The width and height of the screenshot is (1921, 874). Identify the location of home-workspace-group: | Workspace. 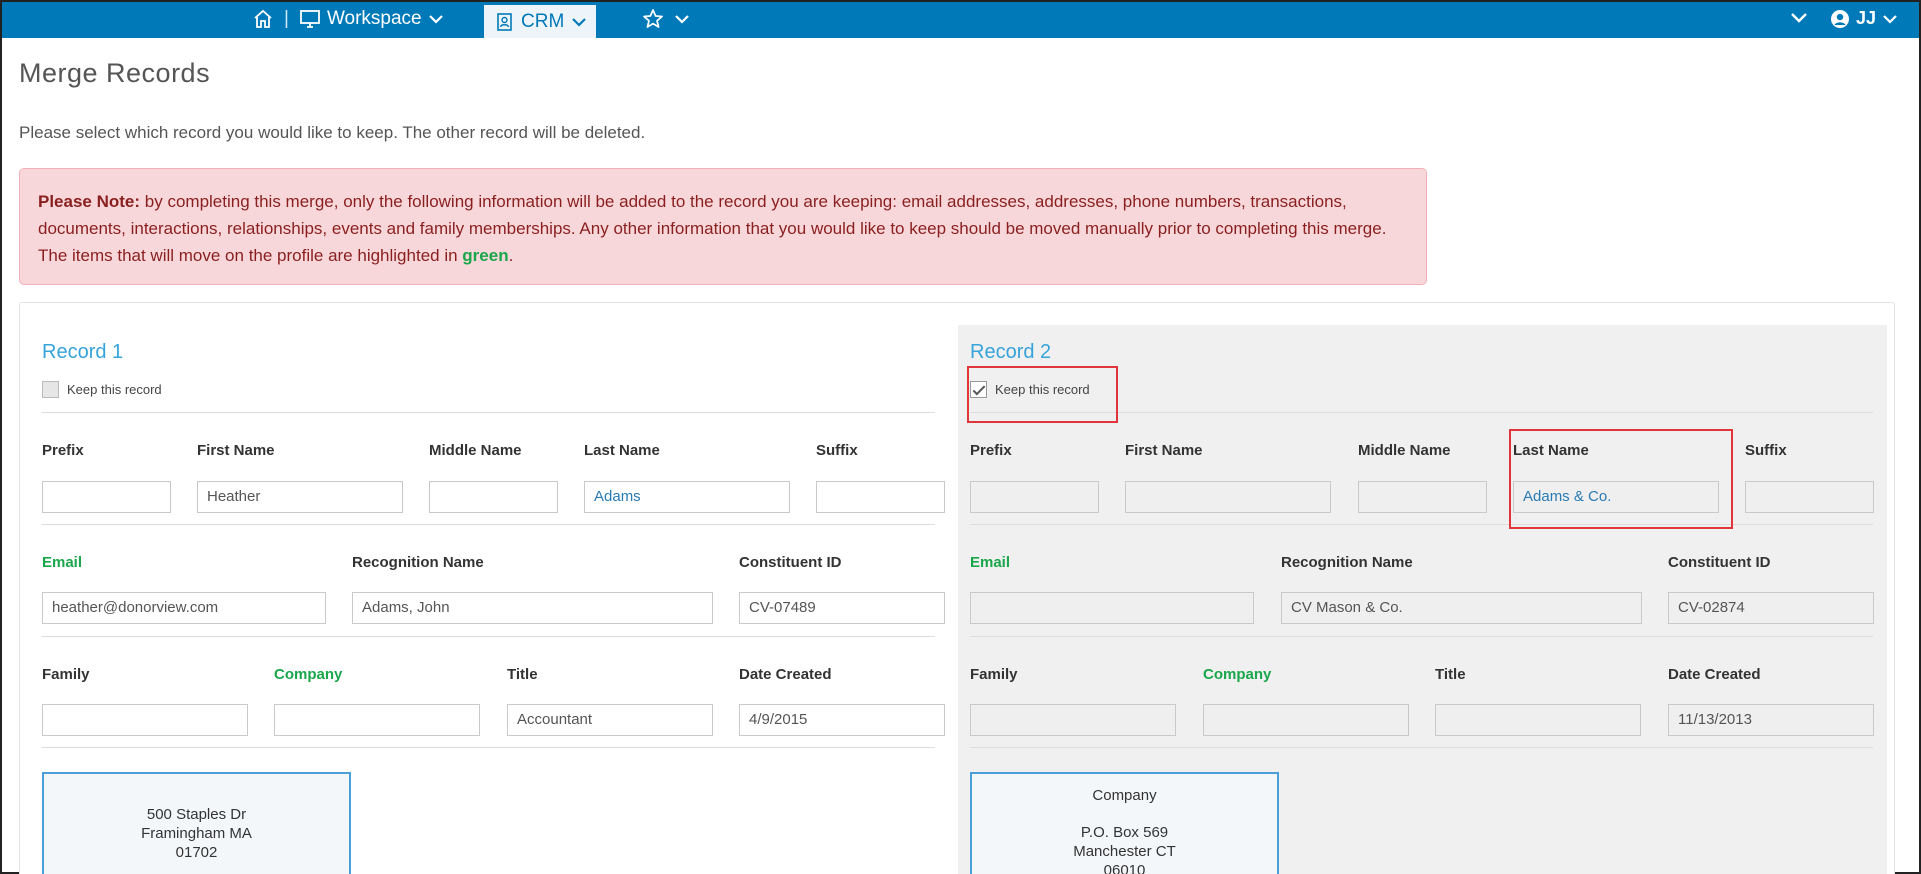
(348, 19).